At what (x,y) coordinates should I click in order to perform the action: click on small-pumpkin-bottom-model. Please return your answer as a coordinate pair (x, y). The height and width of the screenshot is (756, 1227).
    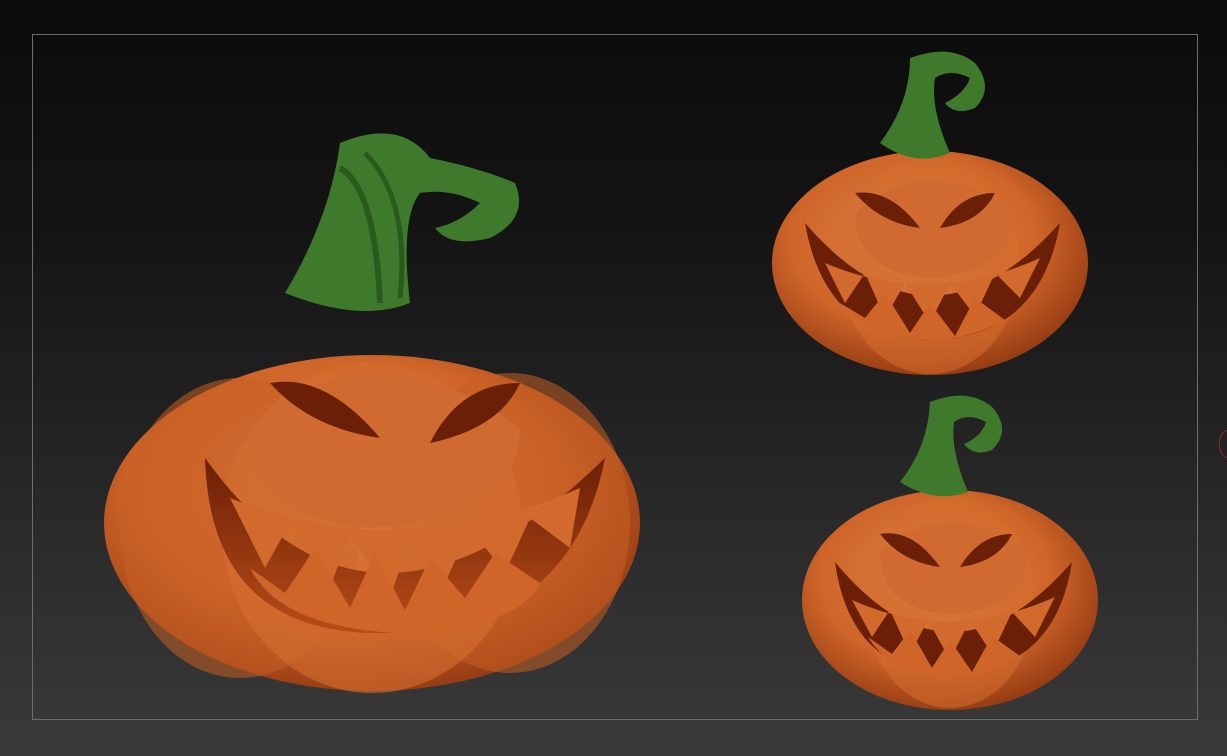
    Looking at the image, I should click on (951, 552).